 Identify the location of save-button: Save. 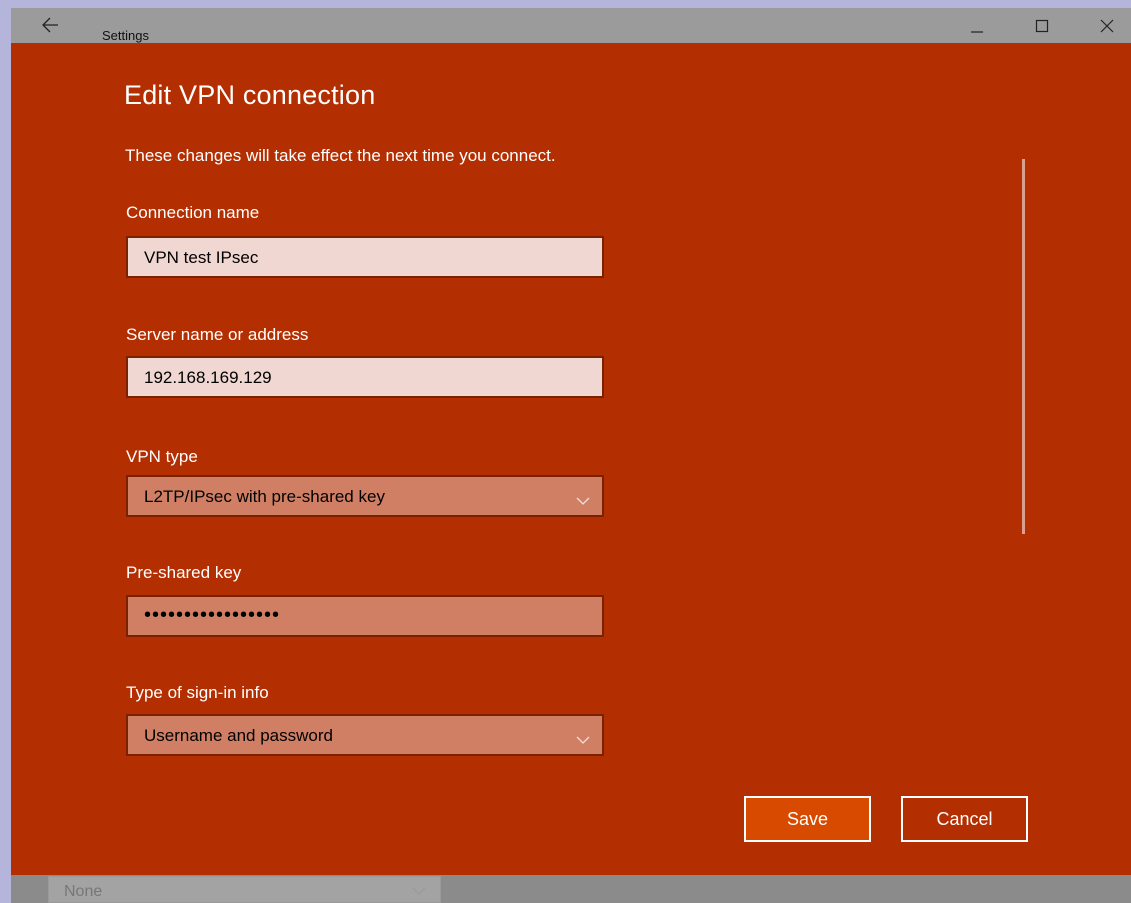
(807, 819).